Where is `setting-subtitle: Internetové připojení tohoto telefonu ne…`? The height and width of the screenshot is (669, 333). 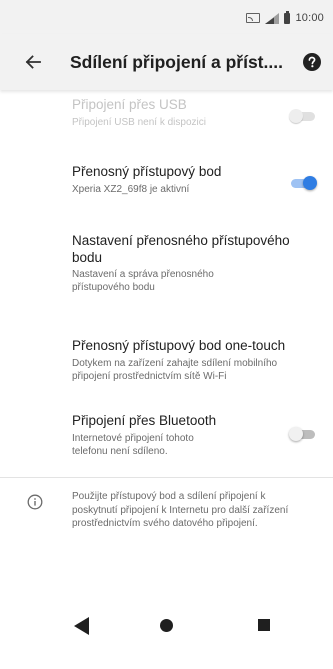 setting-subtitle: Internetové připojení tohoto telefonu ne… is located at coordinates (133, 445).